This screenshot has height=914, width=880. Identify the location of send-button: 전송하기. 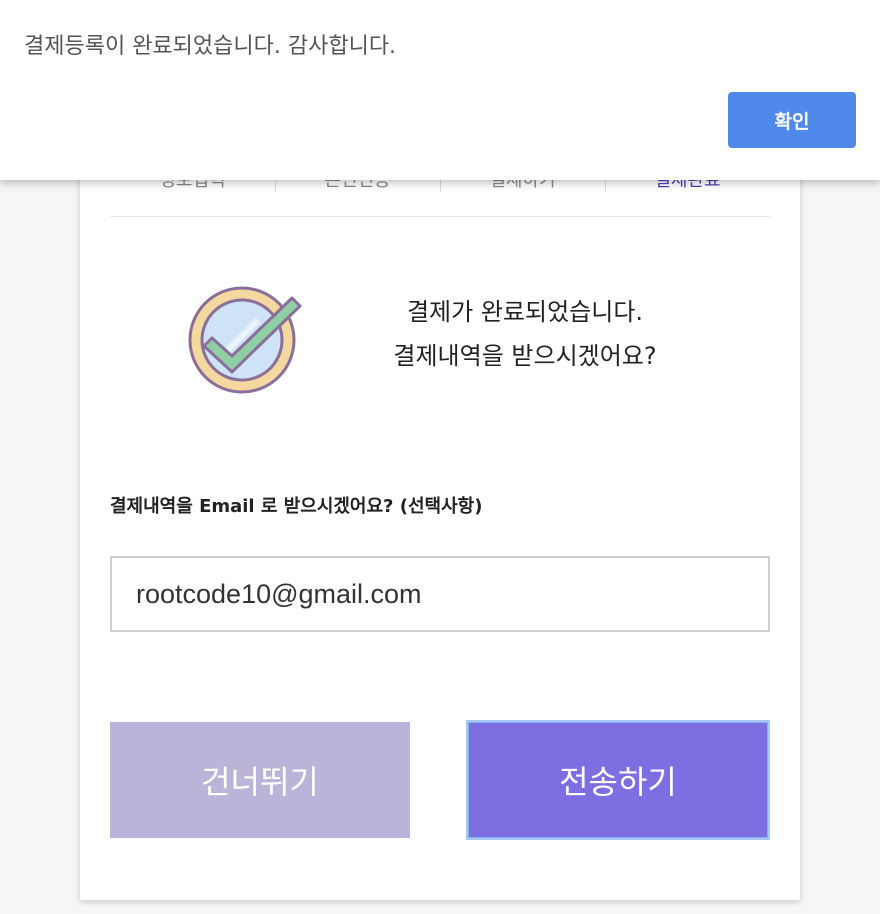
(618, 780).